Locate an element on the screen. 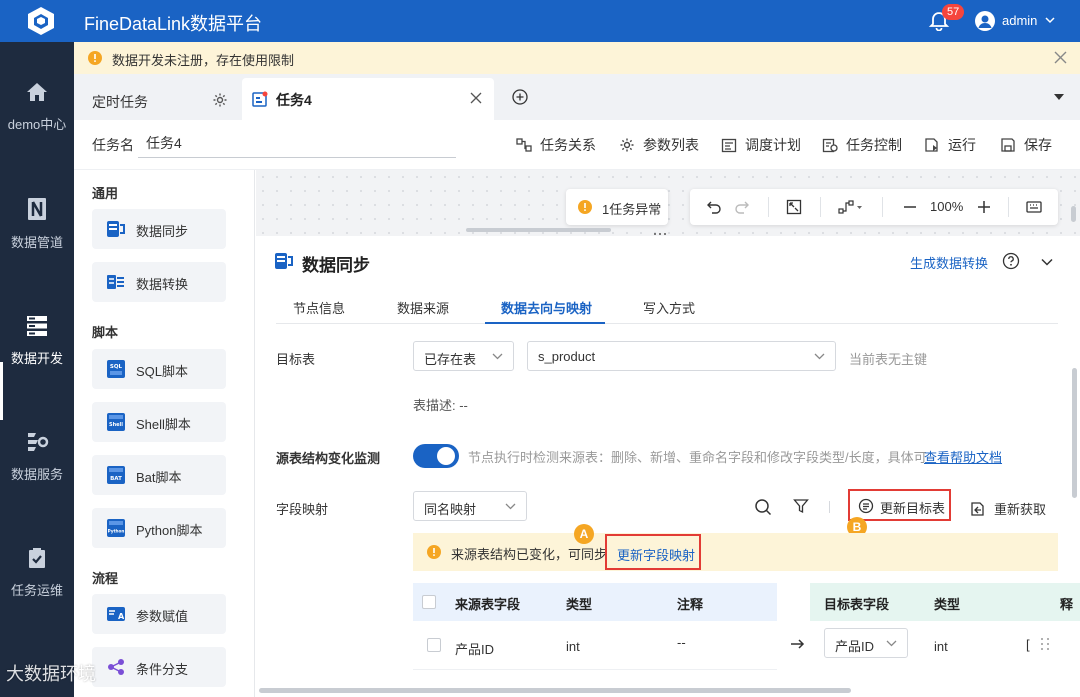 The width and height of the screenshot is (1080, 697). target-field-select: 产品ID is located at coordinates (866, 643).